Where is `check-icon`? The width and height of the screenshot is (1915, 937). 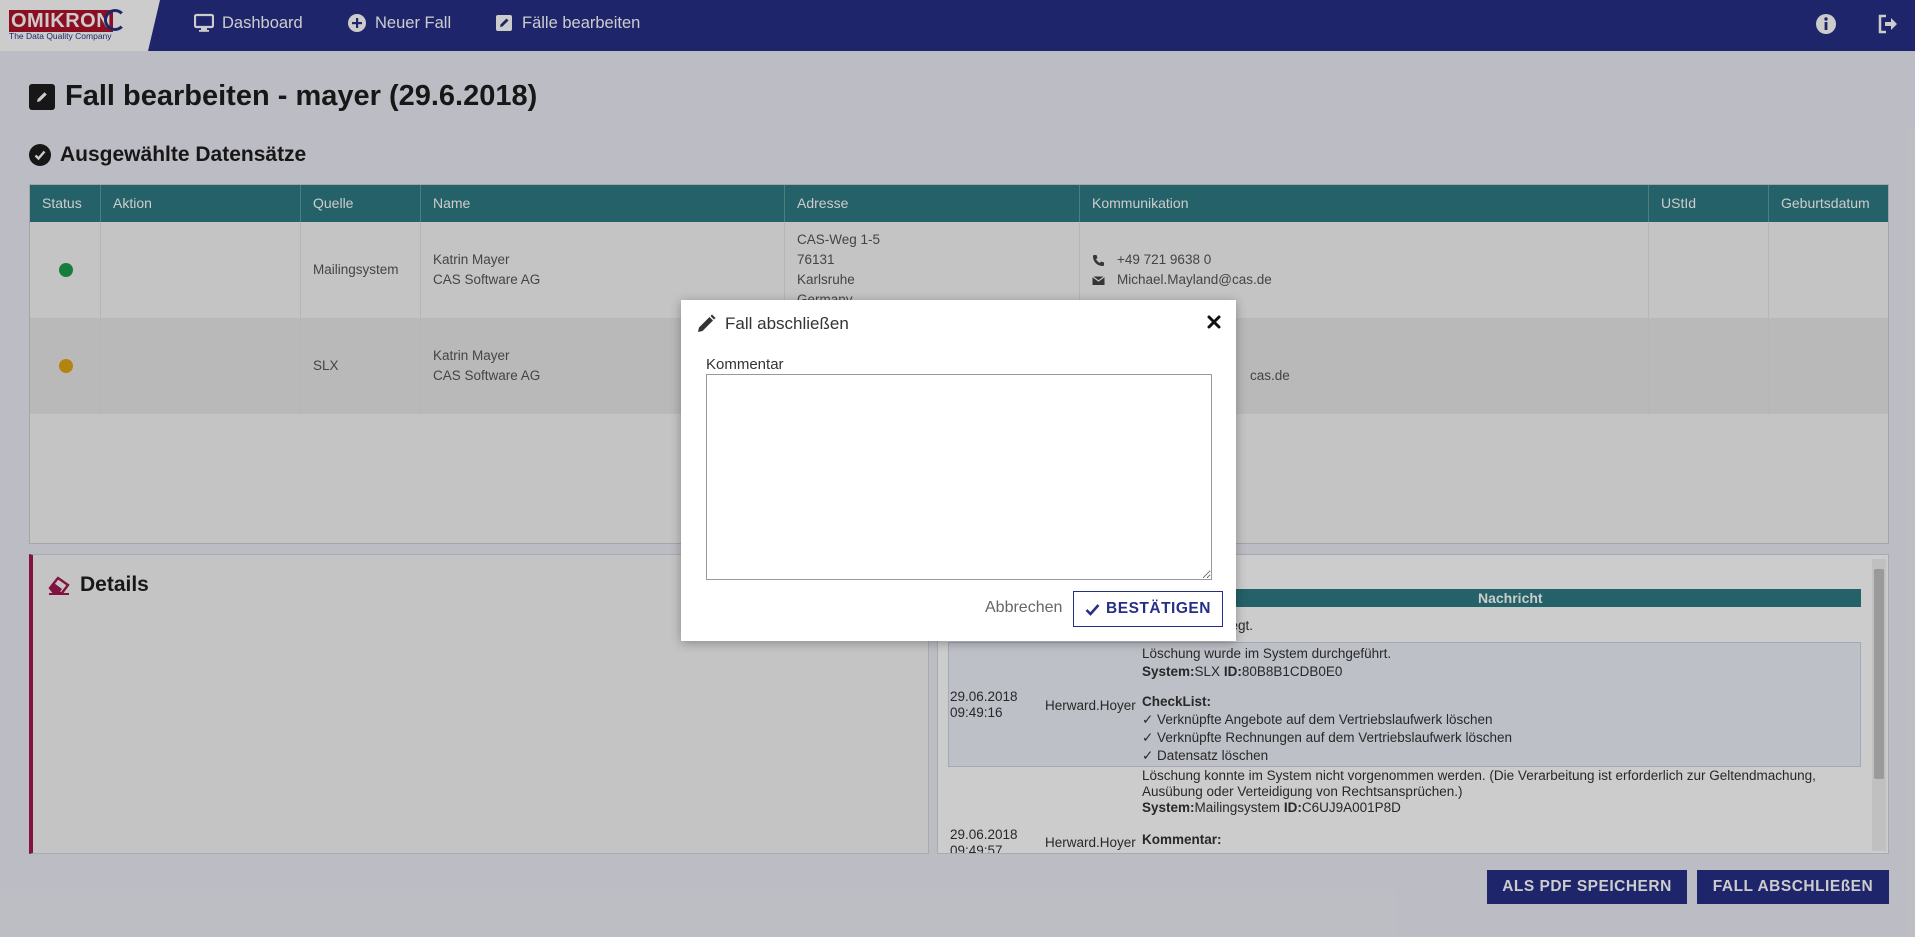
check-icon is located at coordinates (1092, 609).